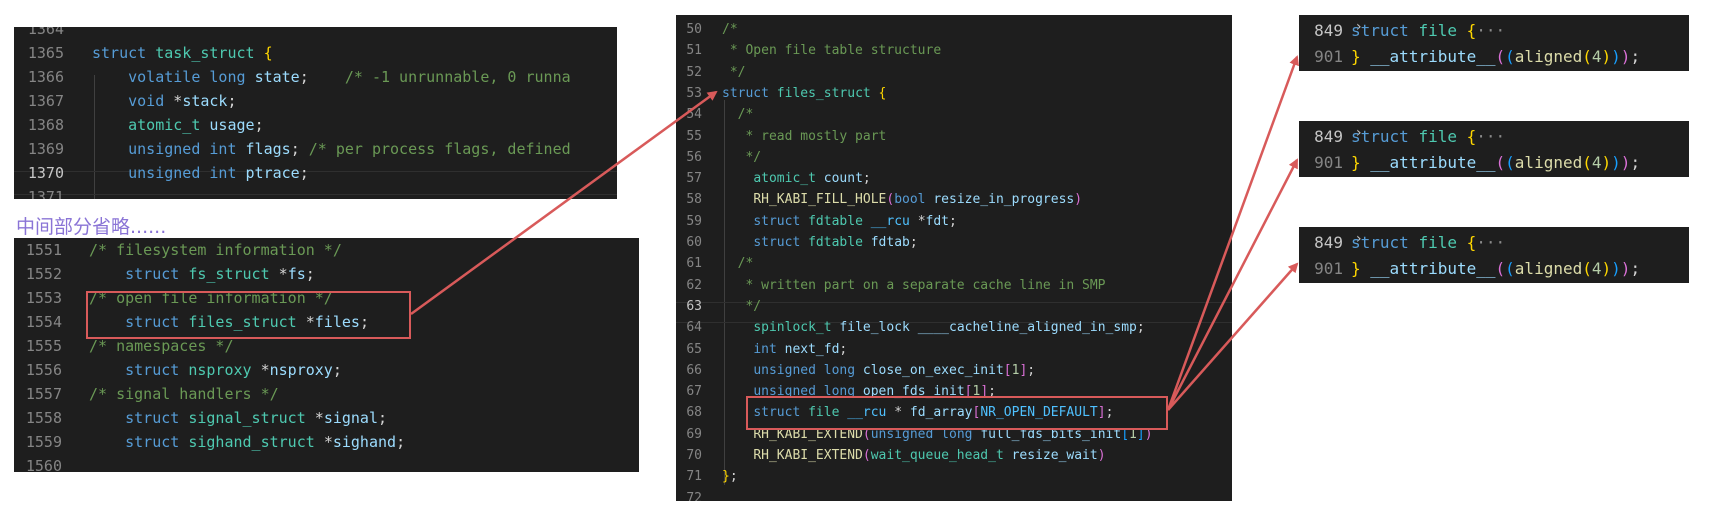 The image size is (1727, 517). I want to click on code-text: };, so click(730, 476).